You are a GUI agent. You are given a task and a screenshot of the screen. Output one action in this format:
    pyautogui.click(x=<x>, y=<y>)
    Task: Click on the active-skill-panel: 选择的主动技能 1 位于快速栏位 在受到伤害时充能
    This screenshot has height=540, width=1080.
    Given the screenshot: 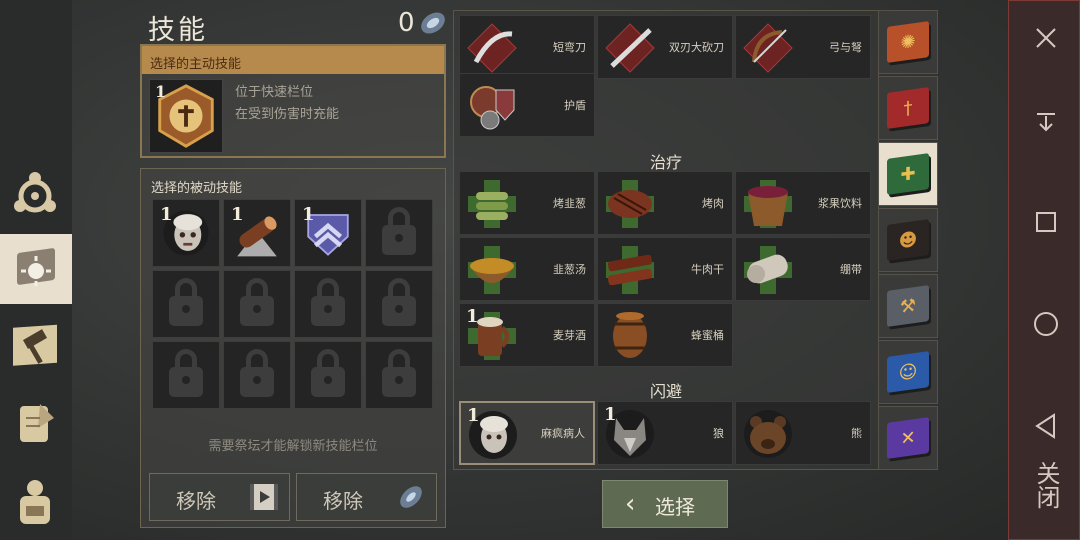 What is the action you would take?
    pyautogui.click(x=293, y=101)
    